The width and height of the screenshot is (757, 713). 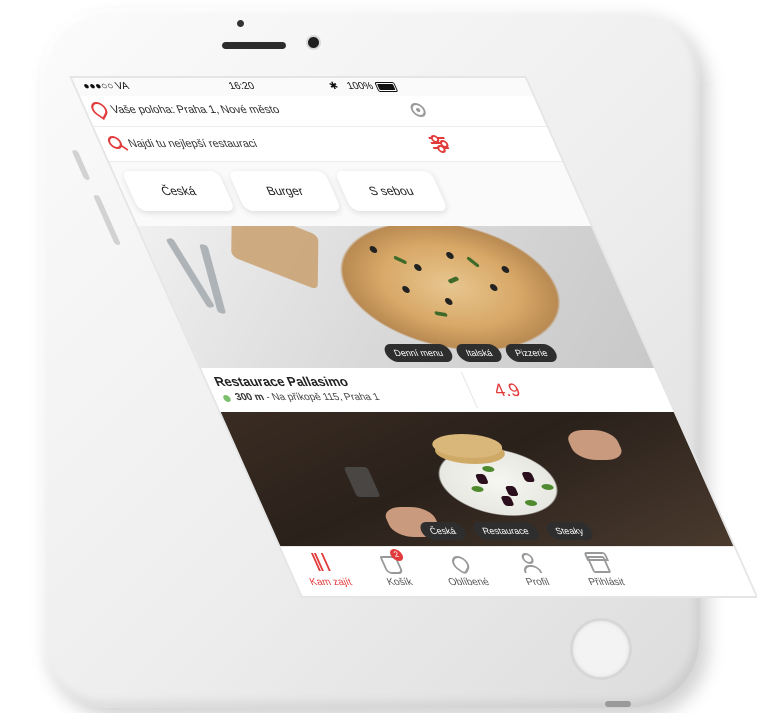 I want to click on bread-image, so click(x=467, y=446).